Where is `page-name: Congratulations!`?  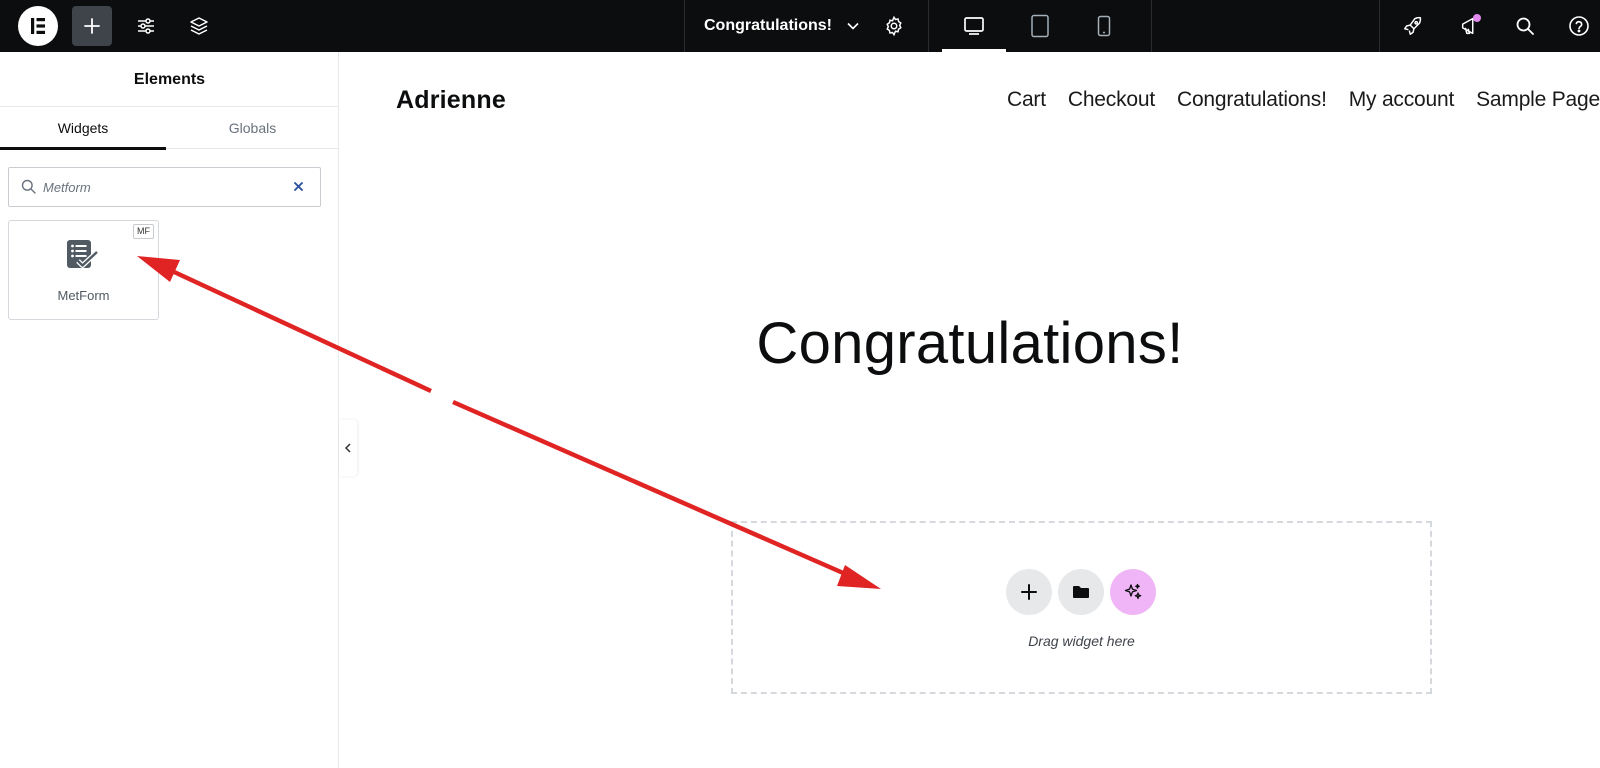 page-name: Congratulations! is located at coordinates (768, 25).